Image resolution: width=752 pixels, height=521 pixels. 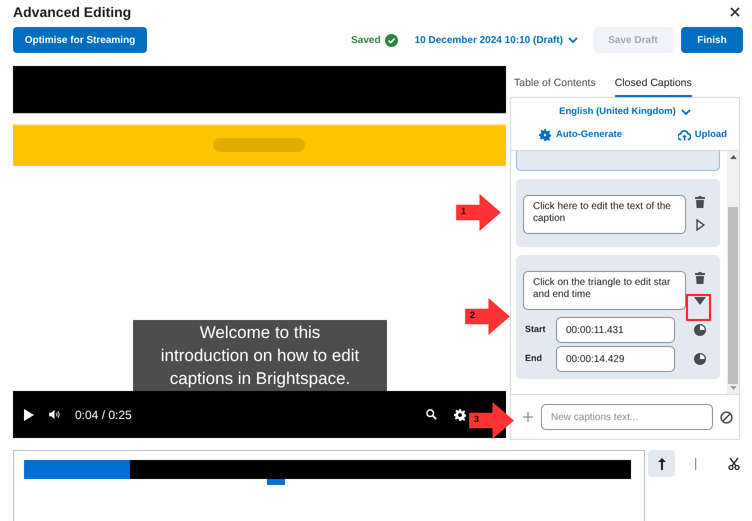 I want to click on volume-button, so click(x=54, y=414).